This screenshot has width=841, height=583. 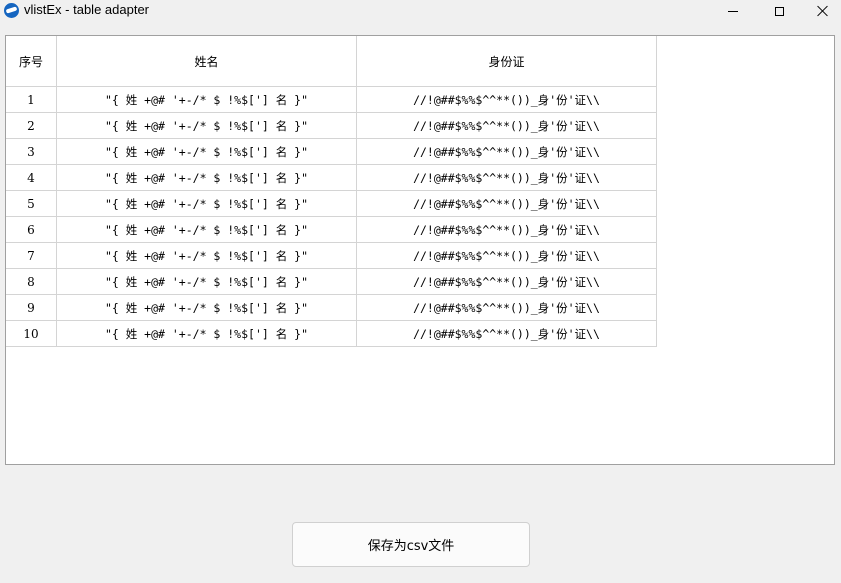 I want to click on app-icon, so click(x=11, y=10).